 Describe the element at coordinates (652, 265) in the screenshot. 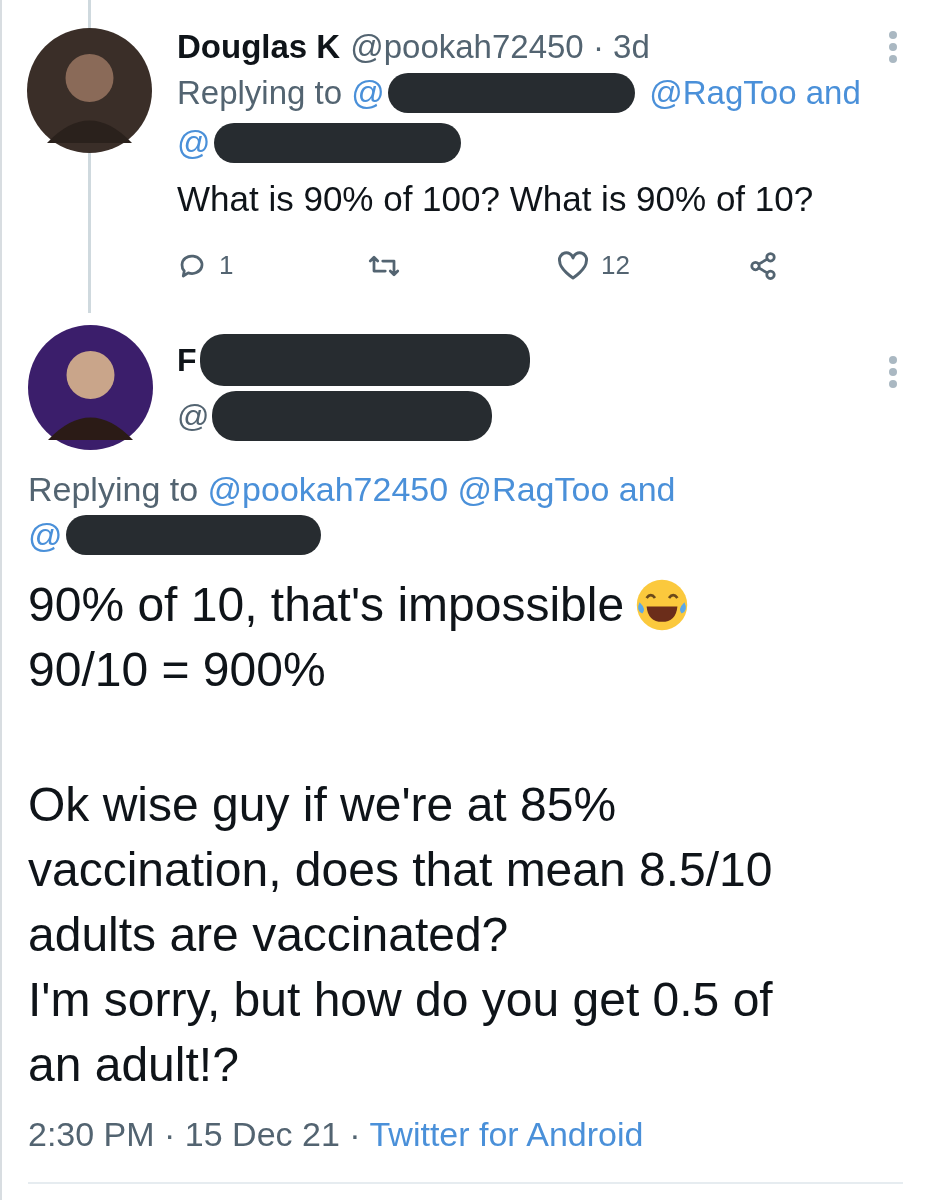

I see `like-button: 12` at that location.